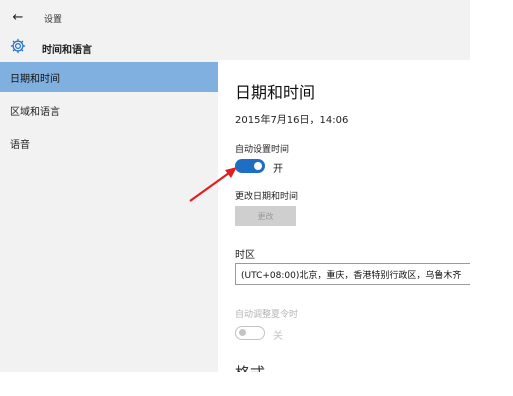 Image resolution: width=513 pixels, height=396 pixels. Describe the element at coordinates (262, 150) in the screenshot. I see `auto-time-label: 自动设置时间` at that location.